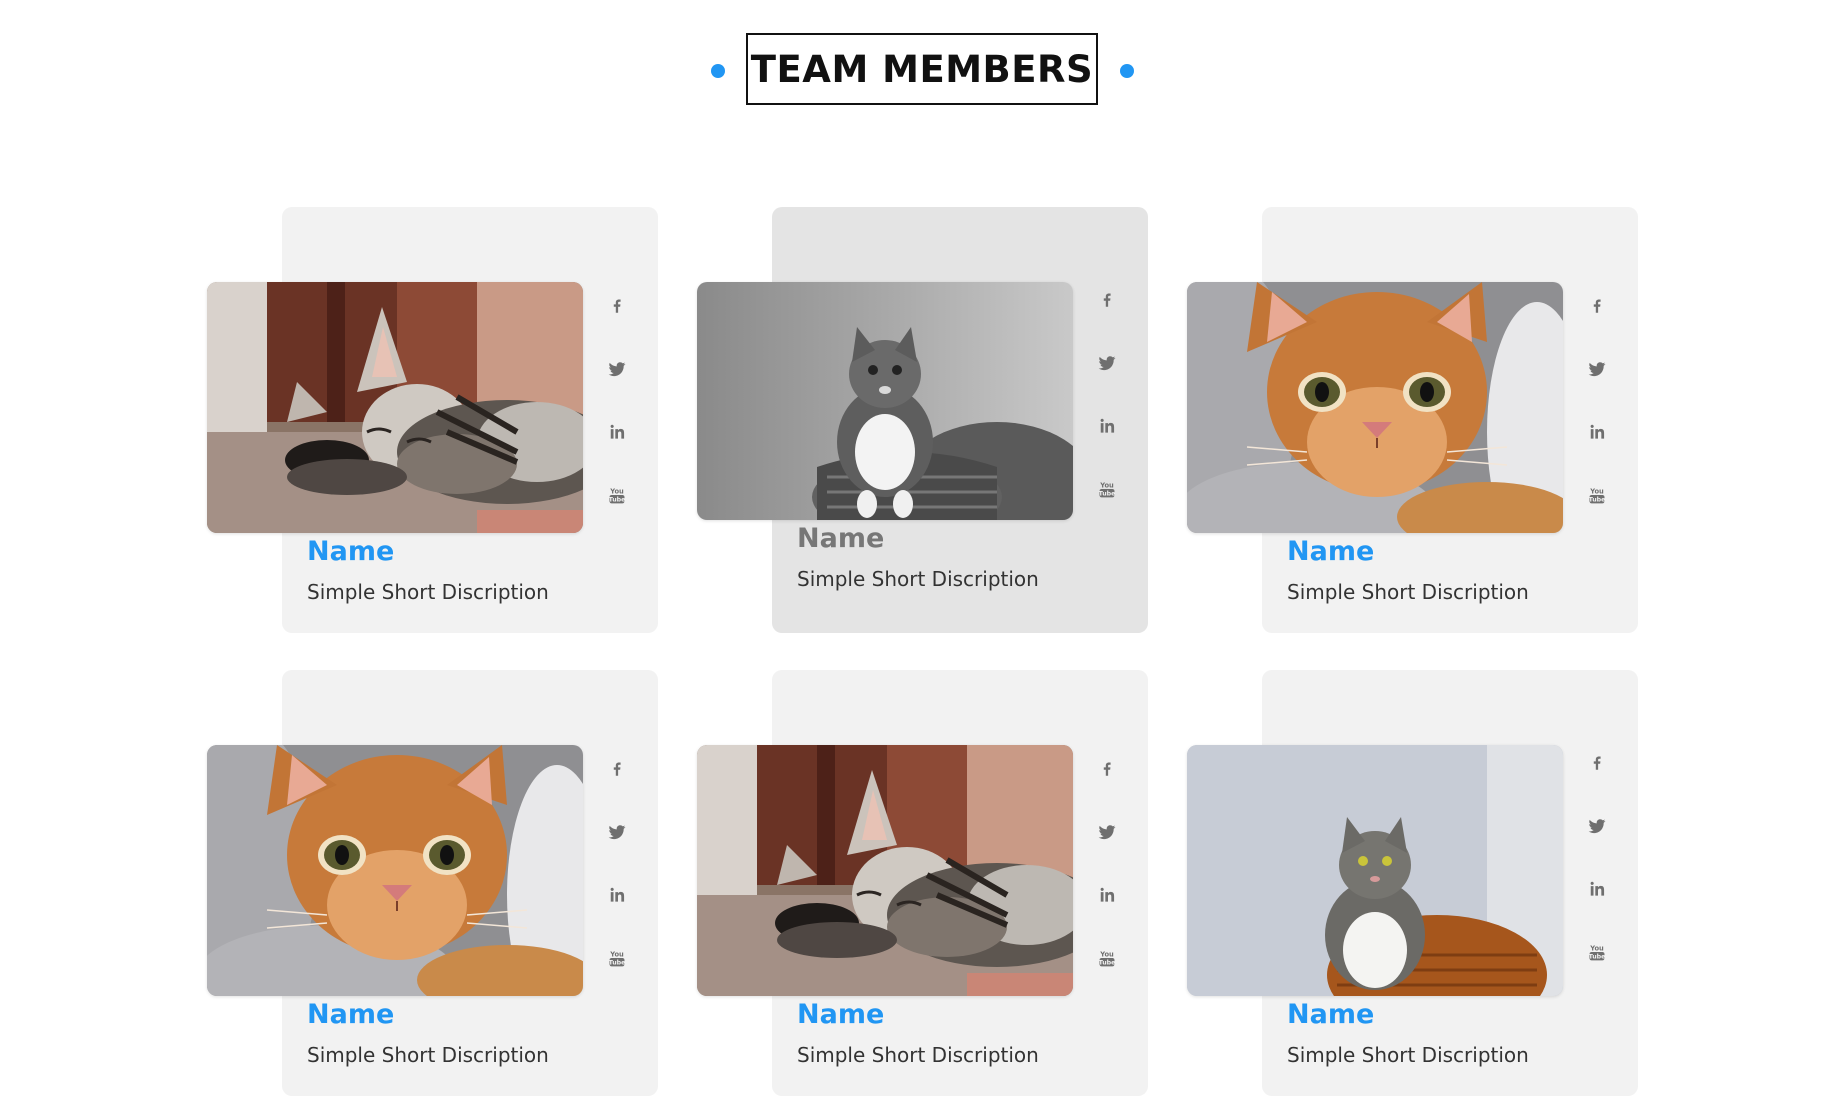  Describe the element at coordinates (1127, 71) in the screenshot. I see `title-right-dot` at that location.